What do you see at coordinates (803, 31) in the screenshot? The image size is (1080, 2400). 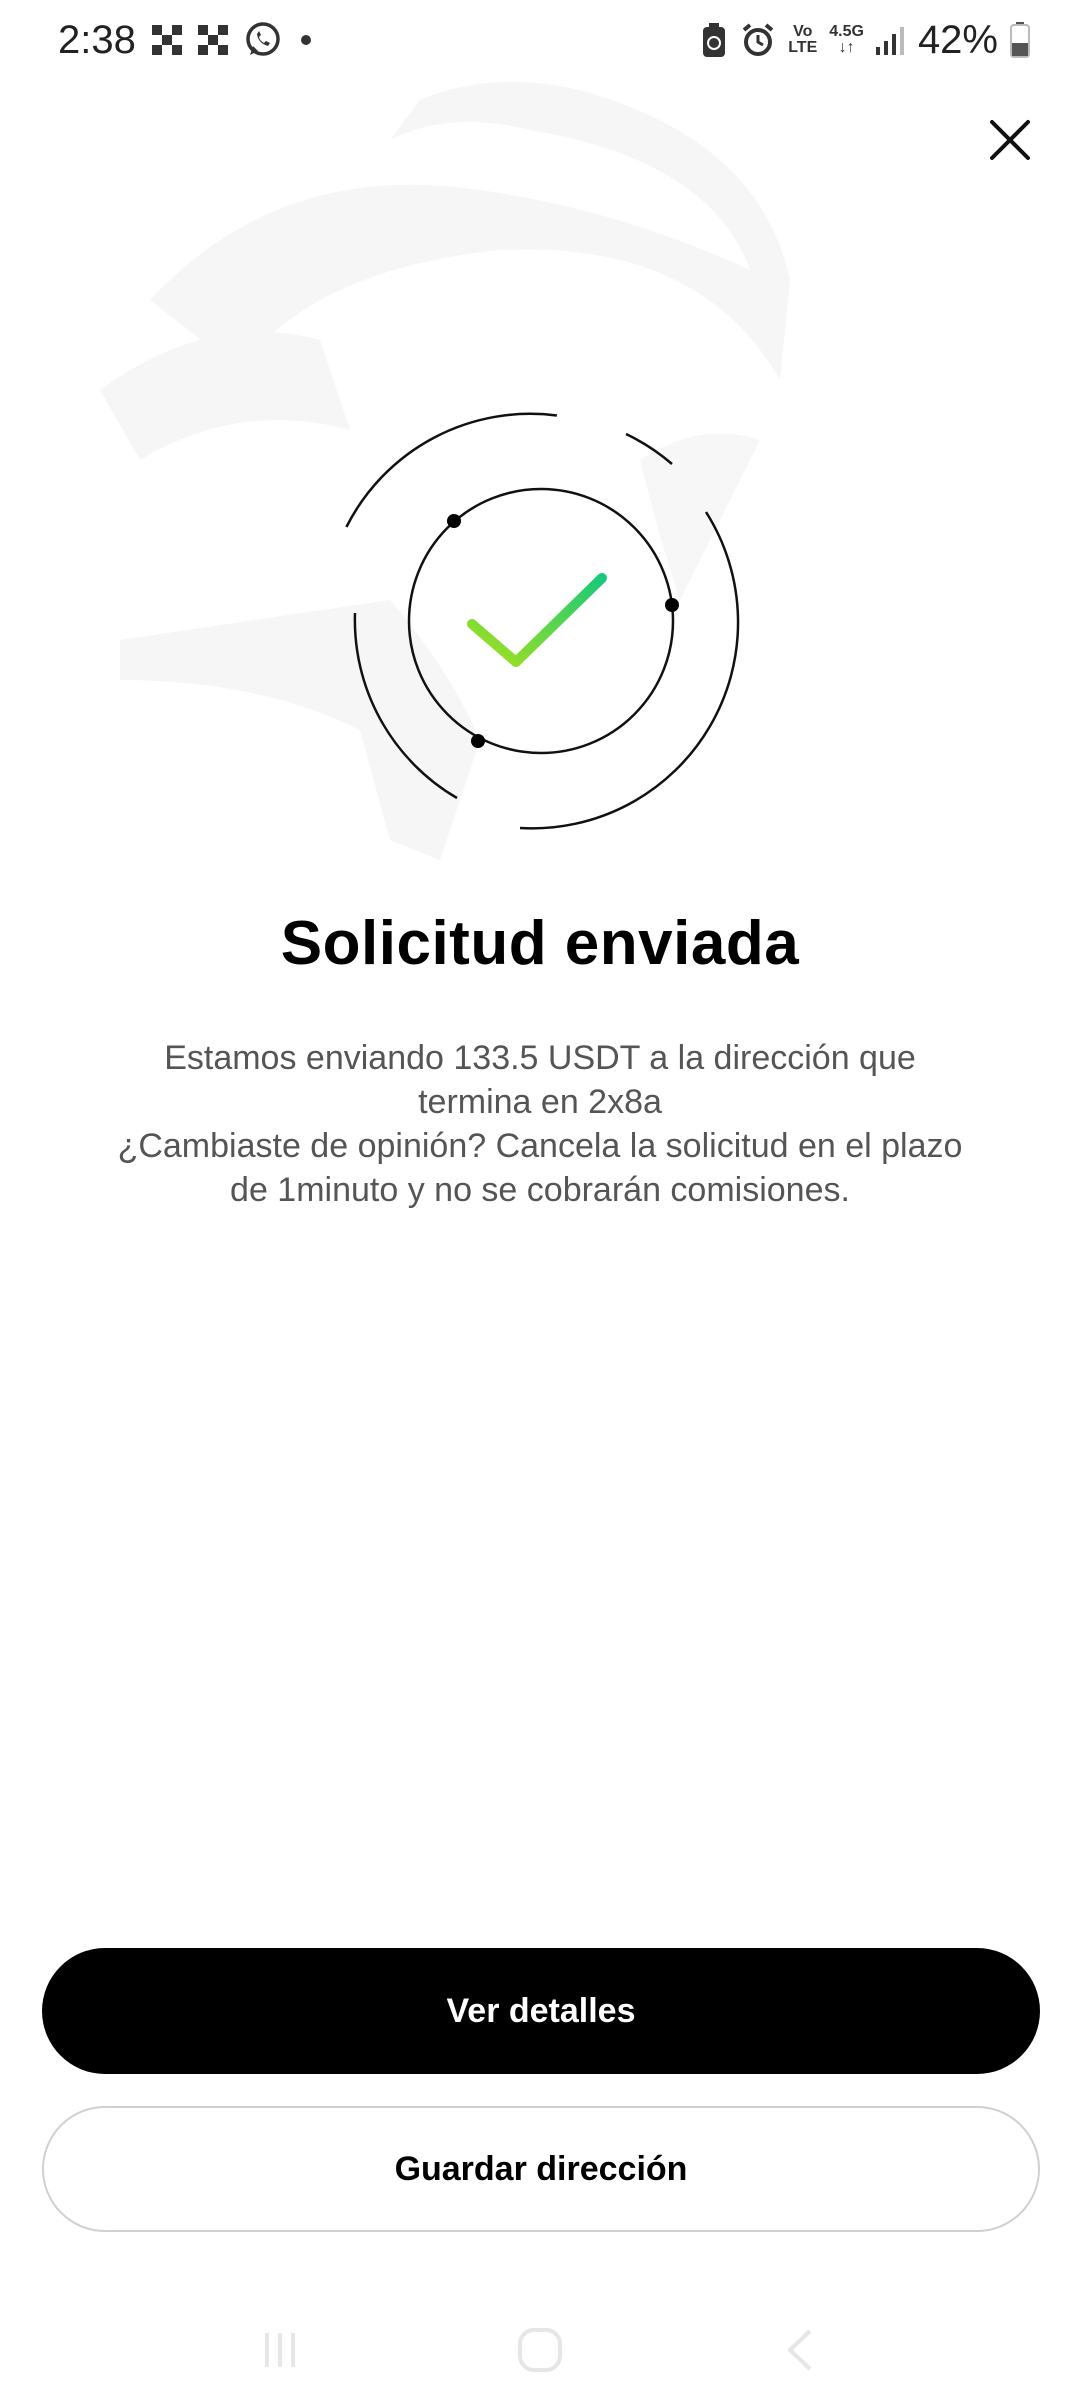 I see `volte-label-top: Vo` at bounding box center [803, 31].